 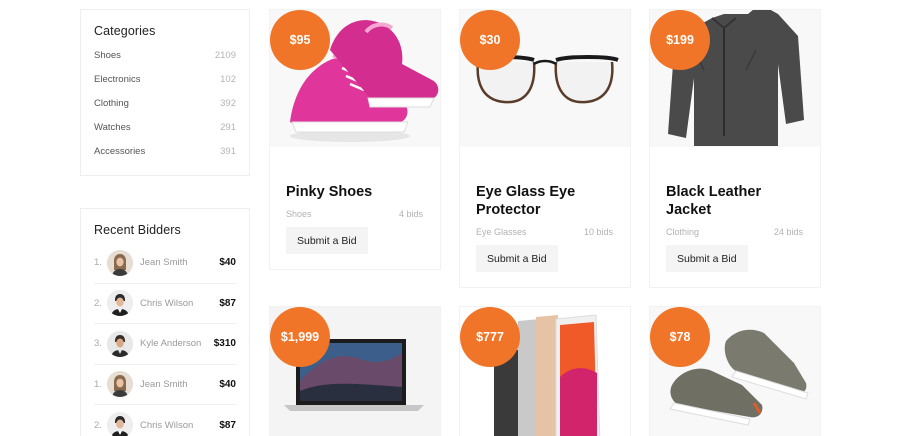 What do you see at coordinates (165, 104) in the screenshot?
I see `category-item-clothing: Clothing 392` at bounding box center [165, 104].